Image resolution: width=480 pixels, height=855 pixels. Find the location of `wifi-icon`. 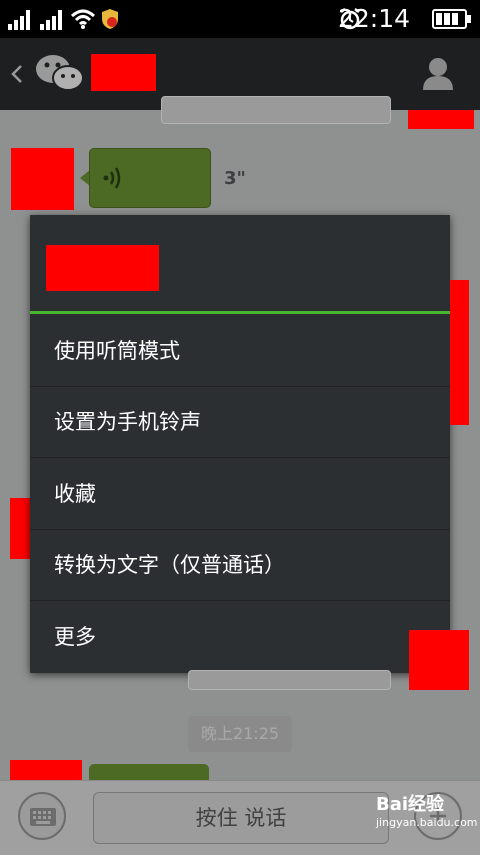

wifi-icon is located at coordinates (83, 19).